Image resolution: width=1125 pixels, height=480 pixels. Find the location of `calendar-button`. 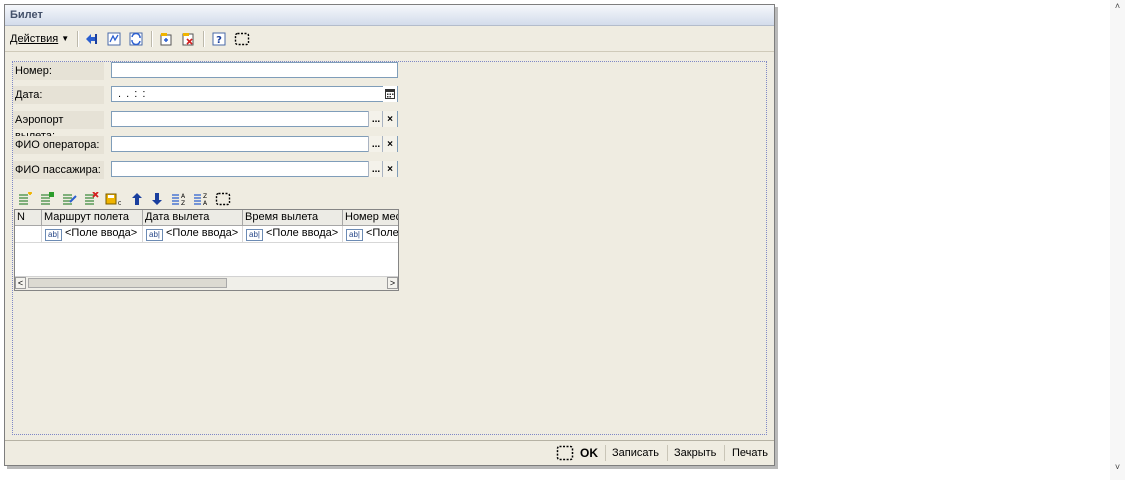

calendar-button is located at coordinates (390, 94).